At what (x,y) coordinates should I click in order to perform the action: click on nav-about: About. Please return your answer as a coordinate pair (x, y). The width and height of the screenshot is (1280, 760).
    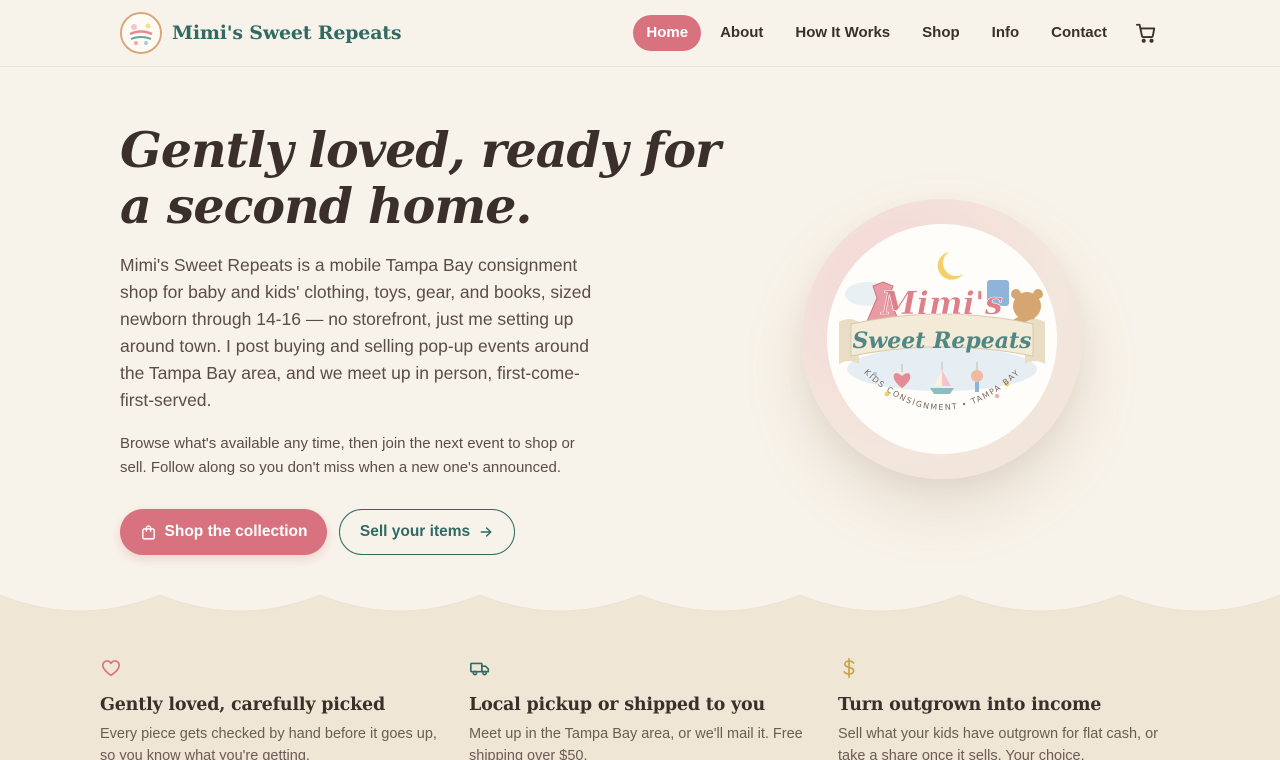
    Looking at the image, I should click on (741, 33).